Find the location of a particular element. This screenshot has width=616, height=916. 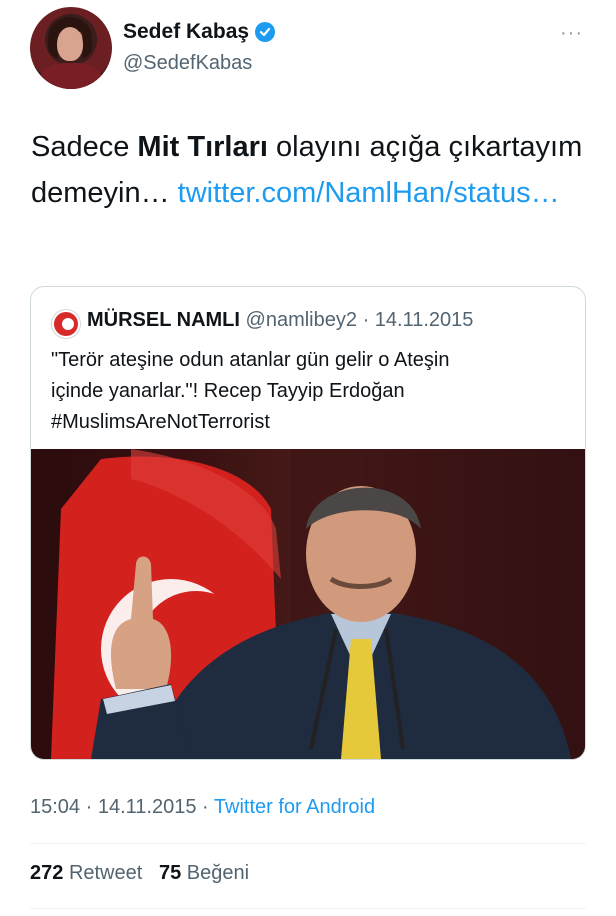

quoted-display-name: MÜRSEL NAMLI is located at coordinates (163, 320).